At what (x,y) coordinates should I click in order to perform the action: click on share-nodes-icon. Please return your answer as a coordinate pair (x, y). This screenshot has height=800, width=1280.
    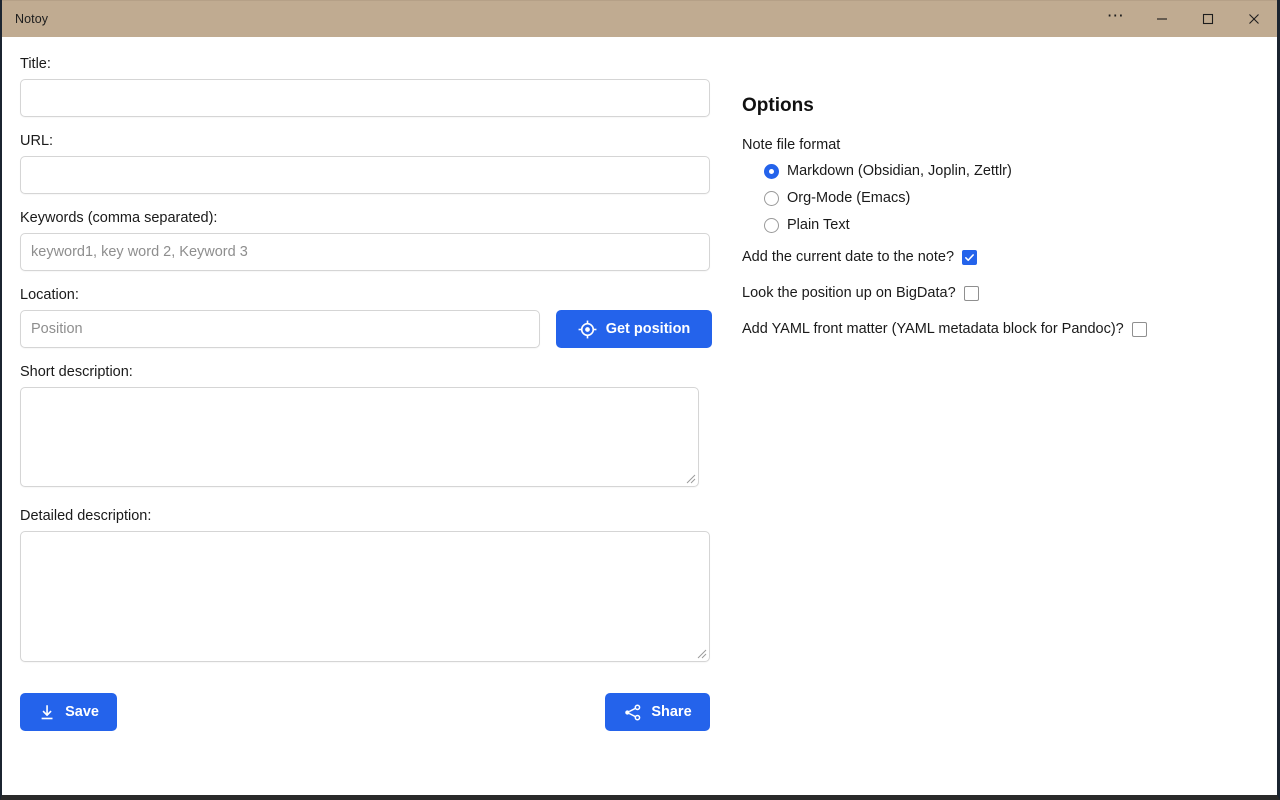
    Looking at the image, I should click on (633, 712).